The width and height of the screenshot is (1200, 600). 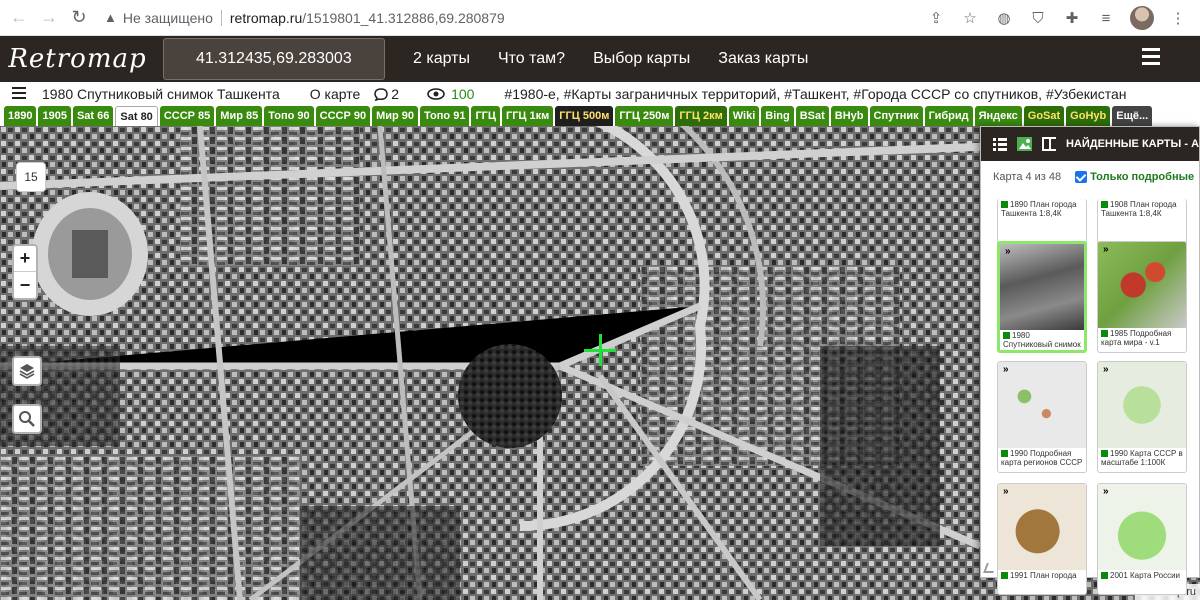 What do you see at coordinates (54, 116) in the screenshot?
I see `layer-tab: 1905` at bounding box center [54, 116].